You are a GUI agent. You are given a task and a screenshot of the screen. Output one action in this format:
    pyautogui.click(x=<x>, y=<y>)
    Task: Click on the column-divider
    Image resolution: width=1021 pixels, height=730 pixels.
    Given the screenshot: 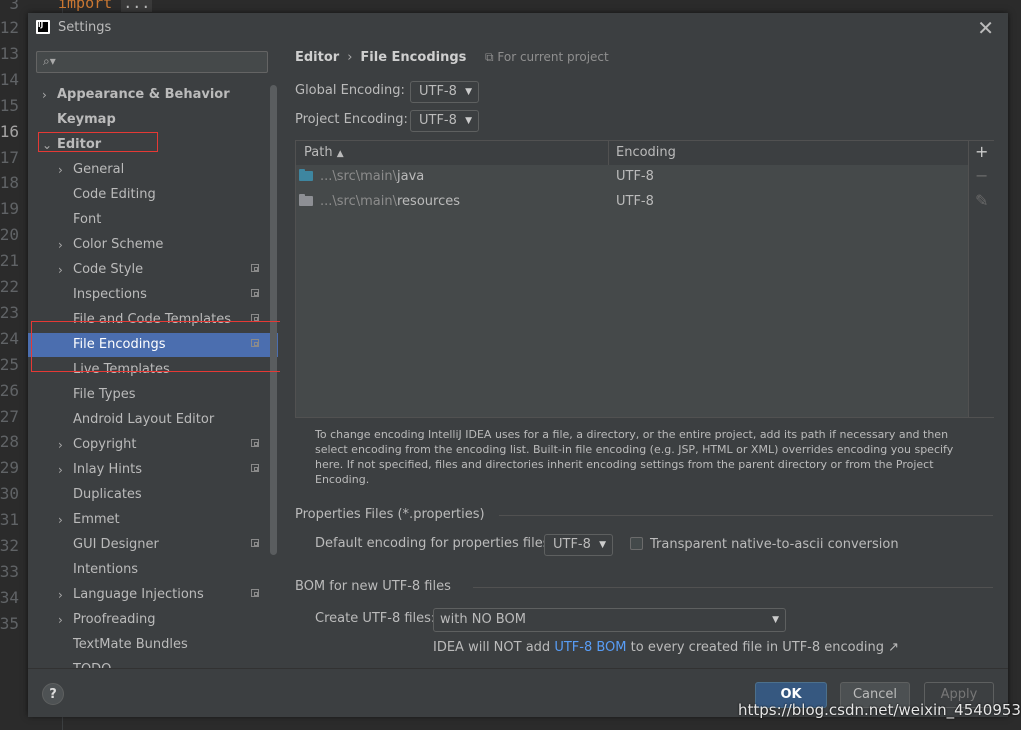 What is the action you would take?
    pyautogui.click(x=608, y=153)
    